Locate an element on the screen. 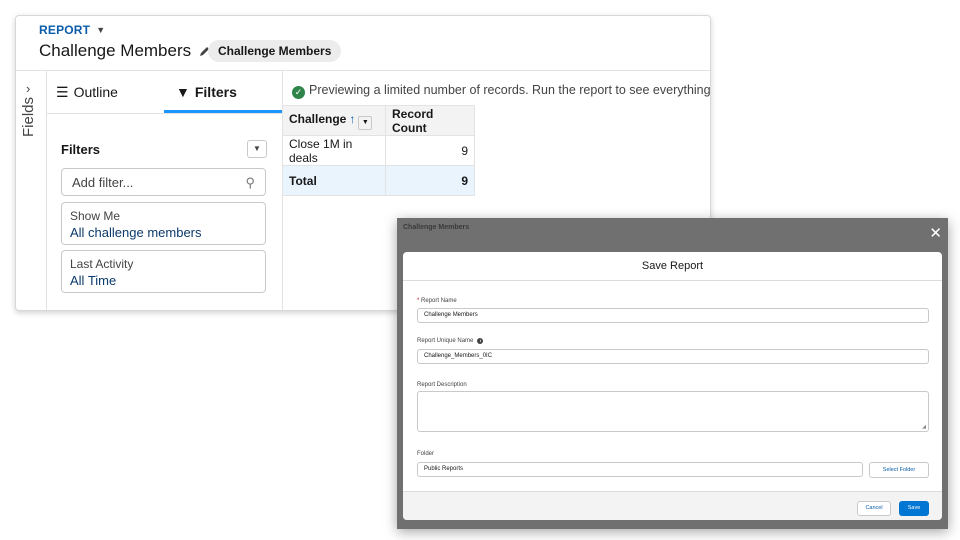 This screenshot has height=540, width=960. check-circle-icon: ✓ is located at coordinates (298, 92).